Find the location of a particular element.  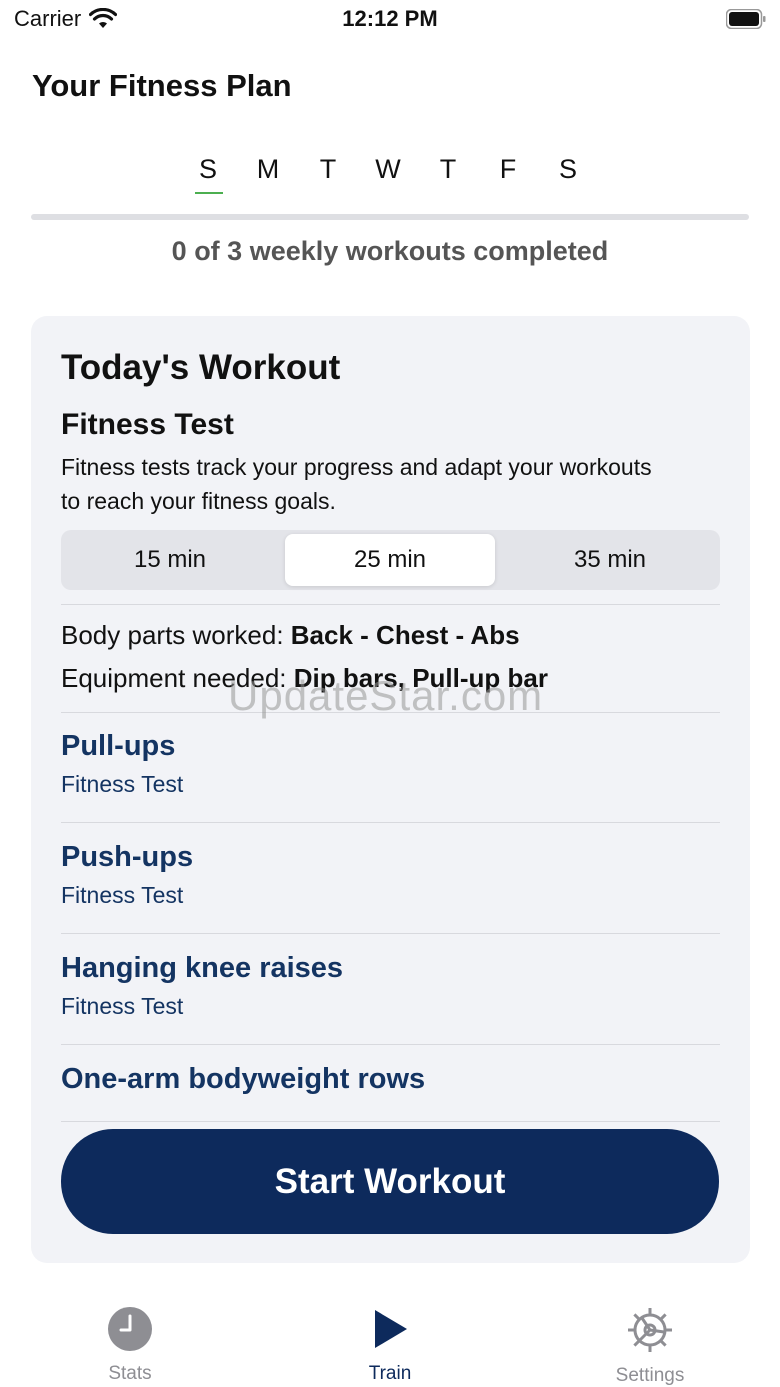

week-day-selector: S M T W T F S is located at coordinates (388, 174).